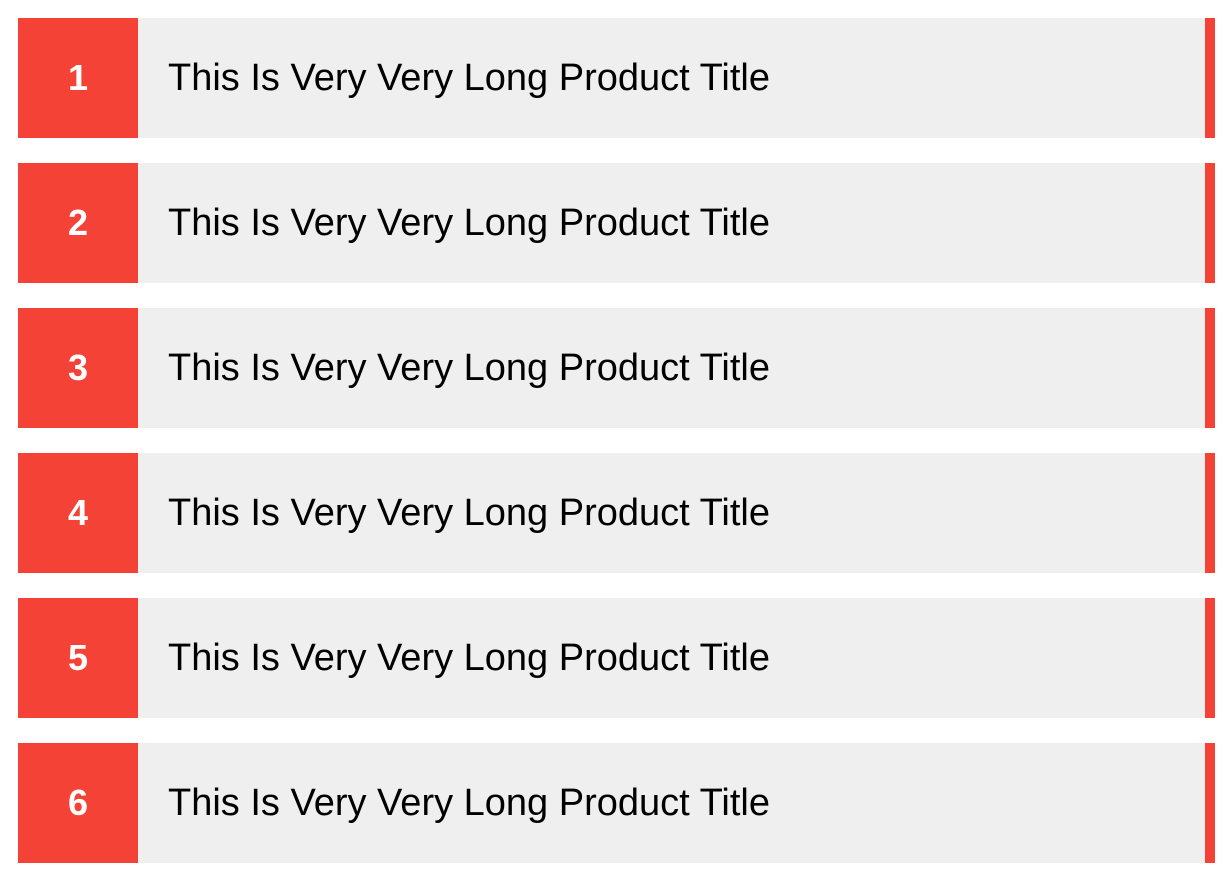 The height and width of the screenshot is (888, 1230). I want to click on item-number-badge: 3, so click(78, 368).